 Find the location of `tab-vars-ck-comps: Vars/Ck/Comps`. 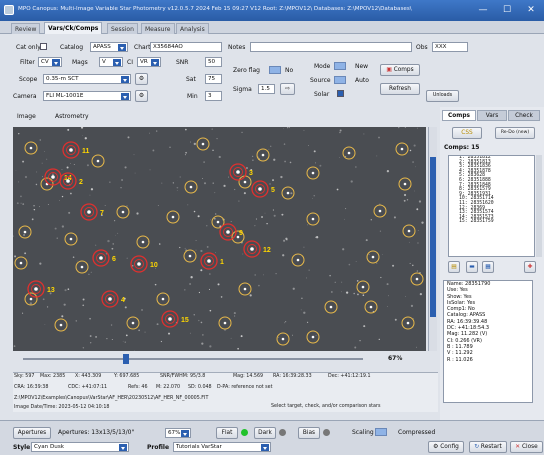

tab-vars-ck-comps: Vars/Ck/Comps is located at coordinates (73, 28).